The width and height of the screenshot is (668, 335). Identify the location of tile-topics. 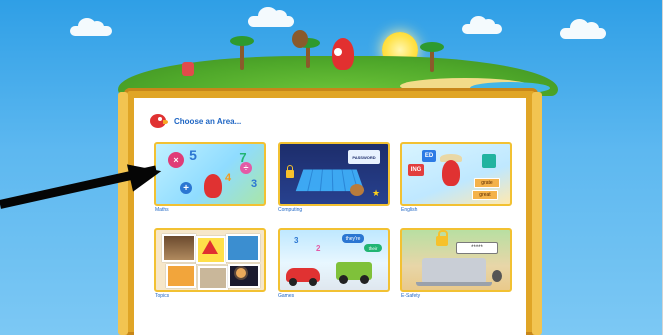
(210, 260).